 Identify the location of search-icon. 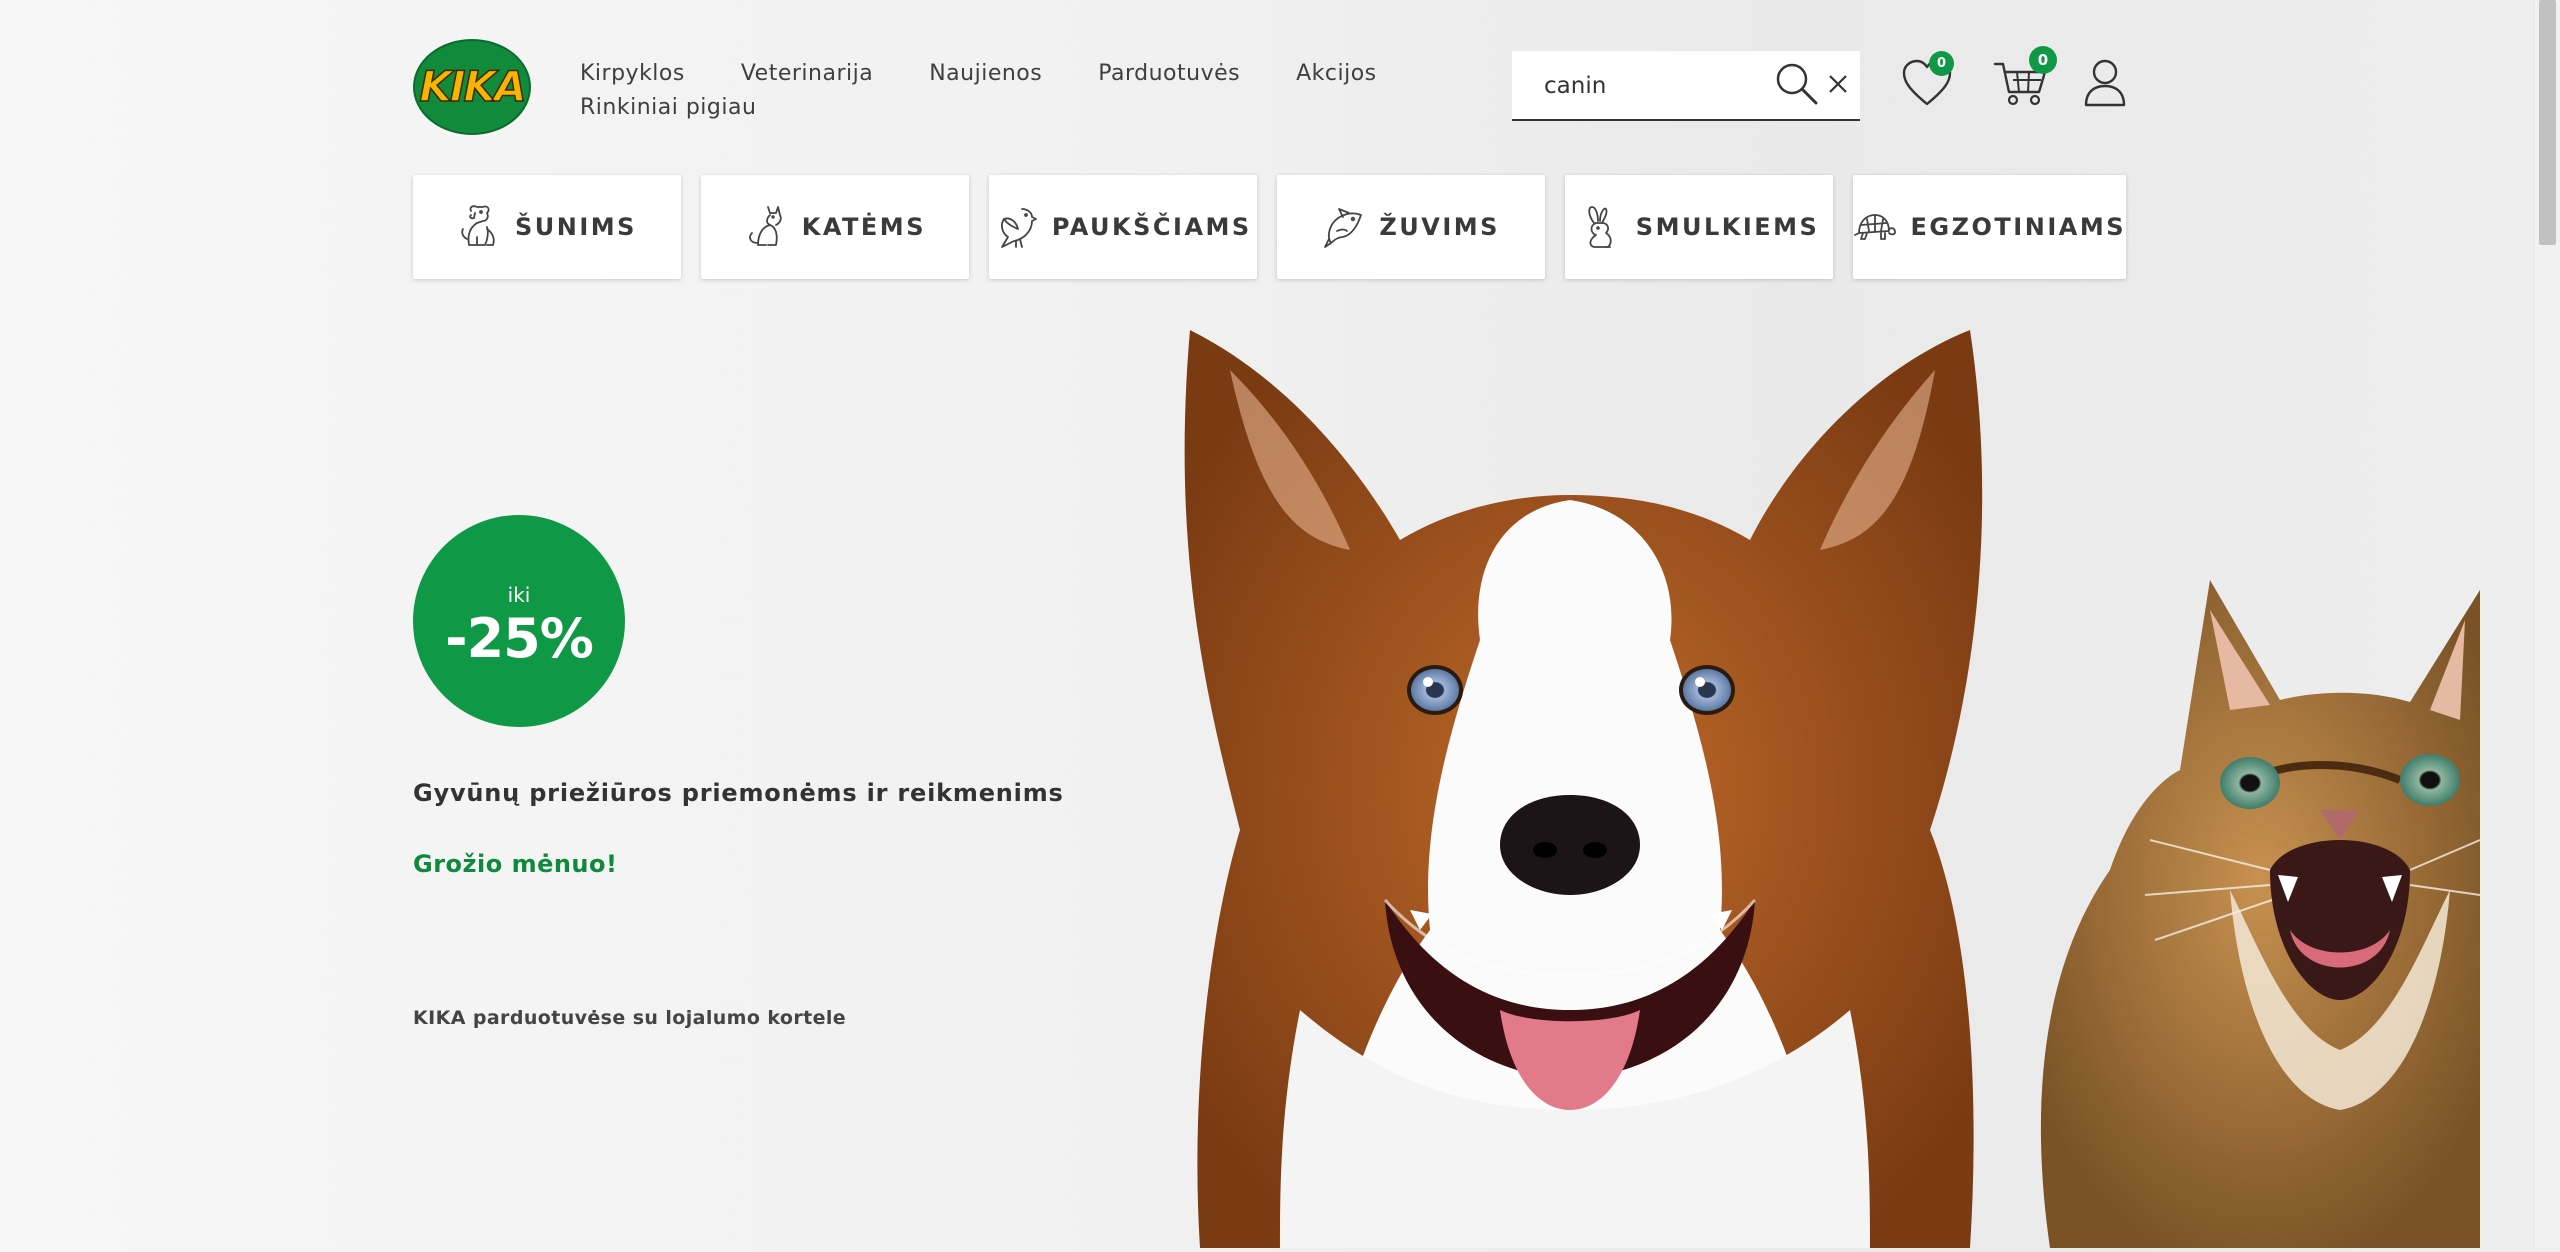
(1797, 84).